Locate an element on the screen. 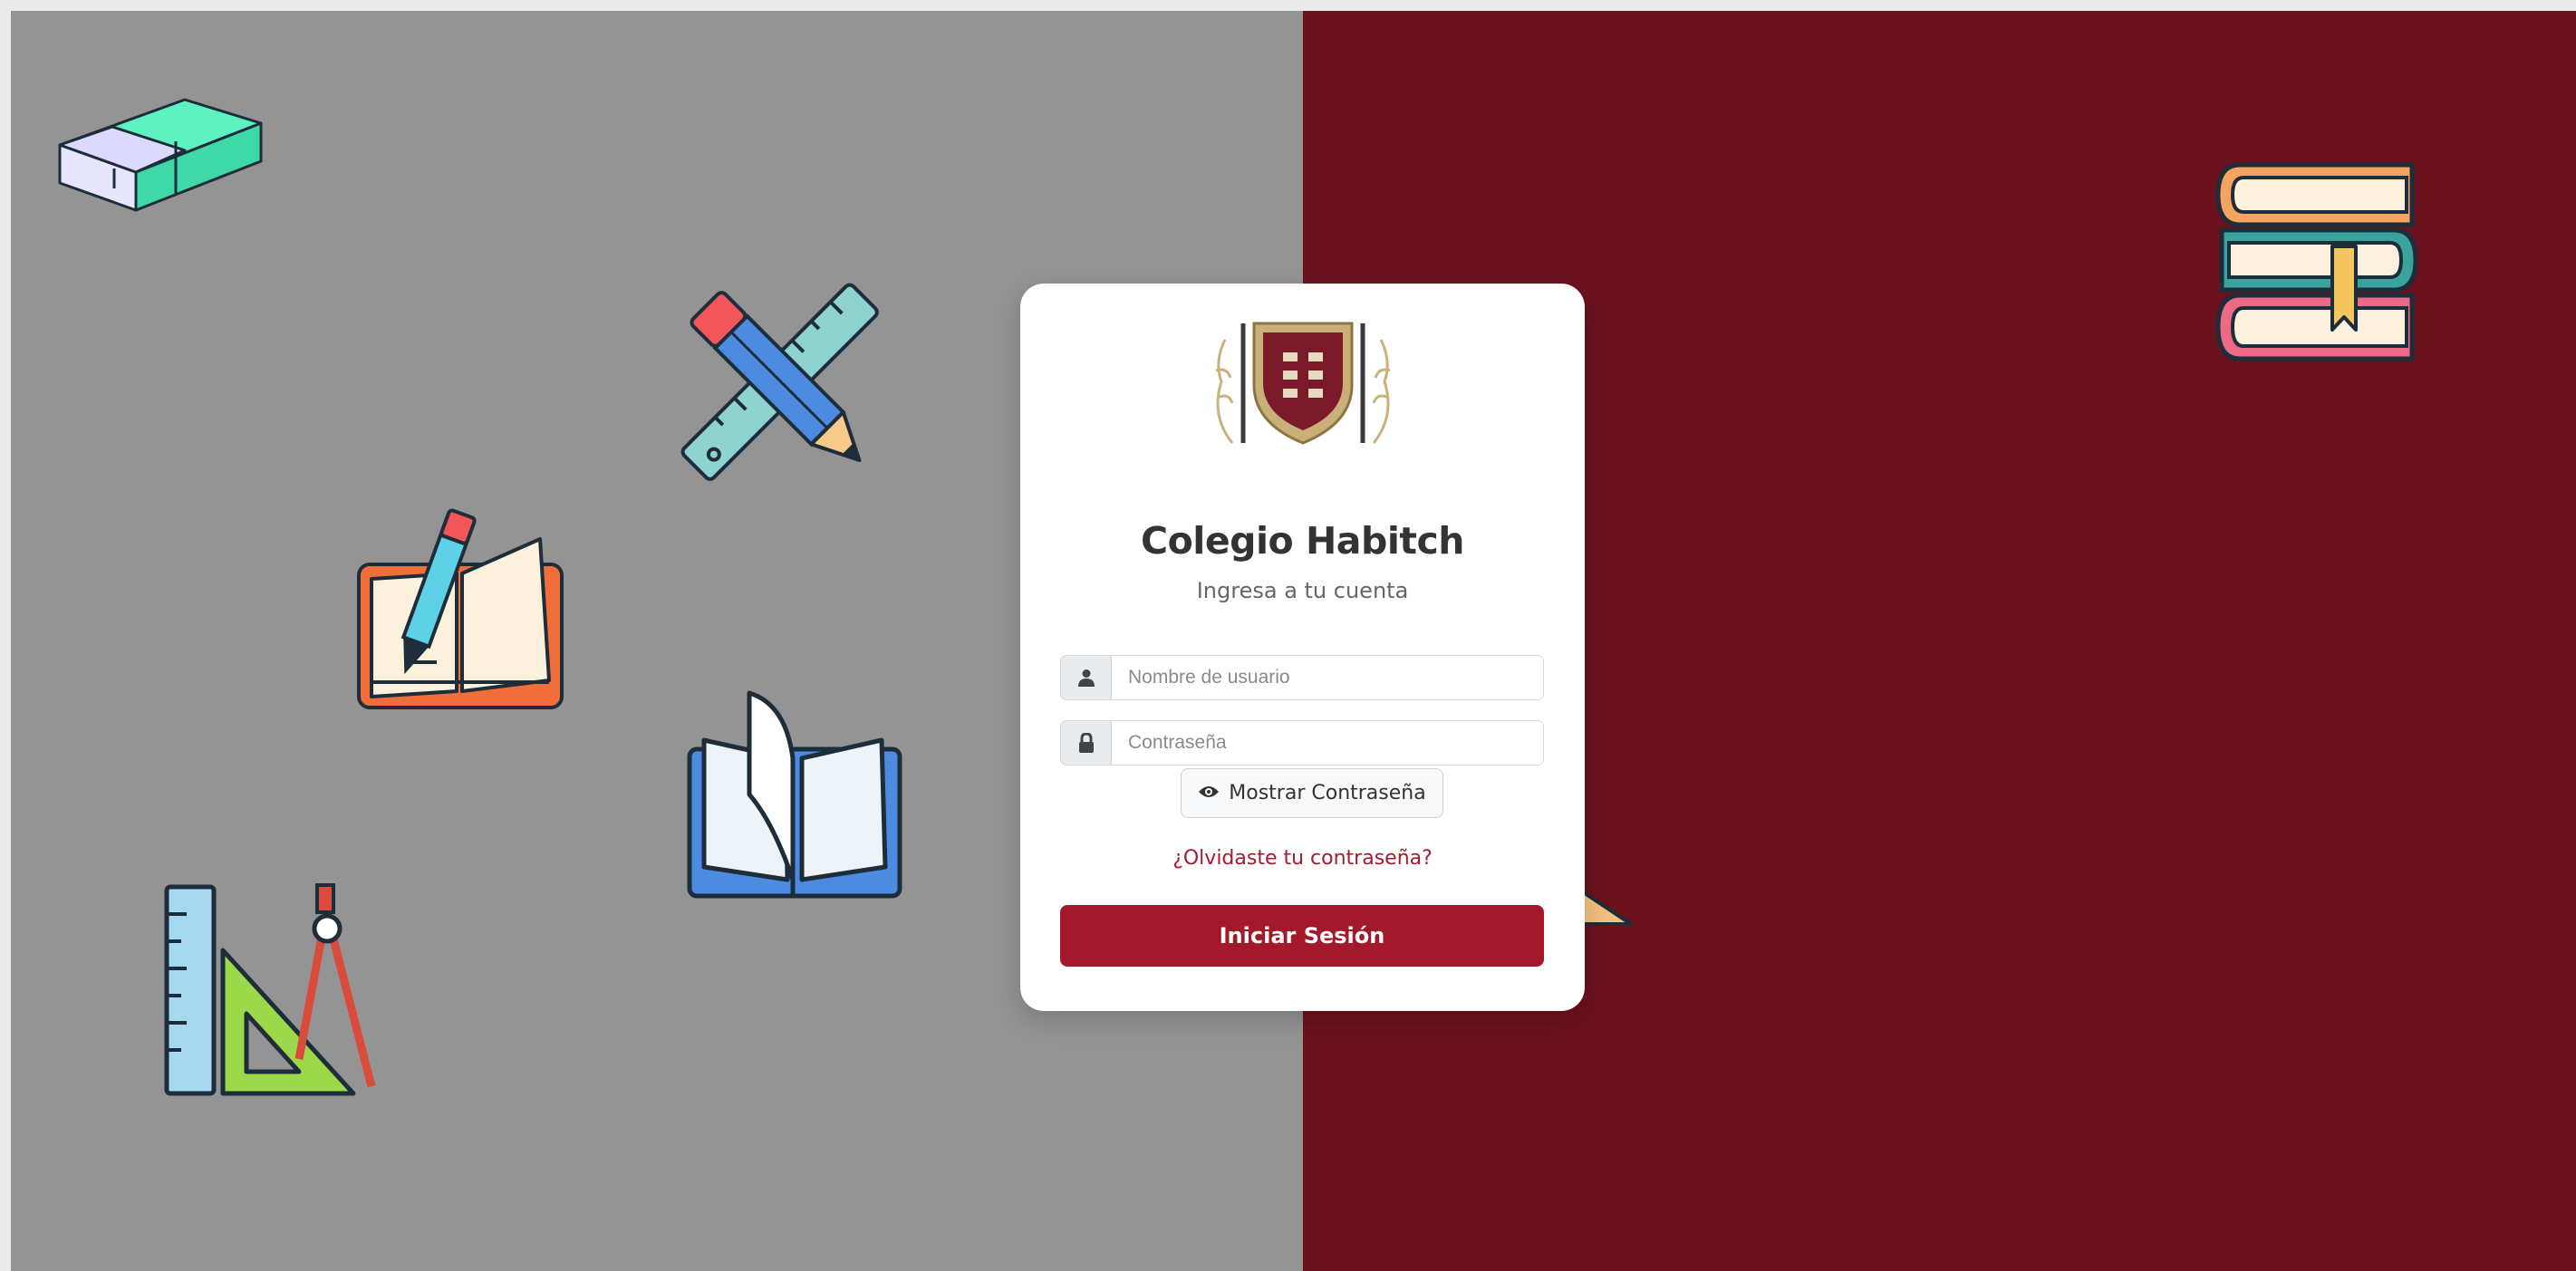 Image resolution: width=2576 pixels, height=1271 pixels. show-password-label: Mostrar Contraseña is located at coordinates (1327, 793).